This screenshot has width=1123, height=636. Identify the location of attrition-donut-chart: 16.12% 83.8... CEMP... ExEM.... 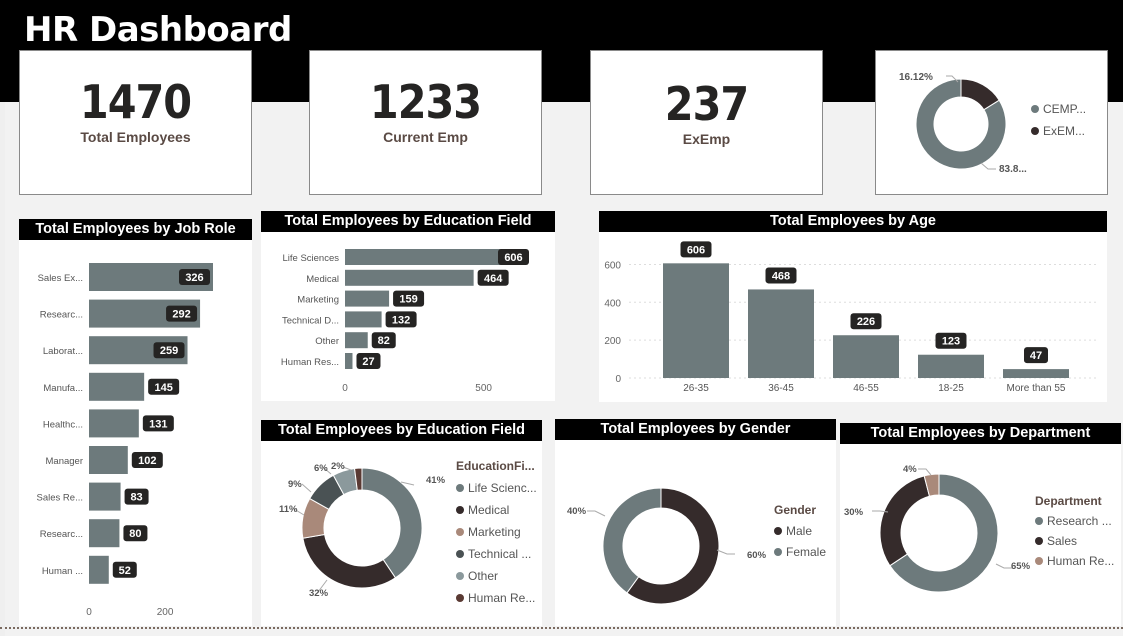
(991, 122).